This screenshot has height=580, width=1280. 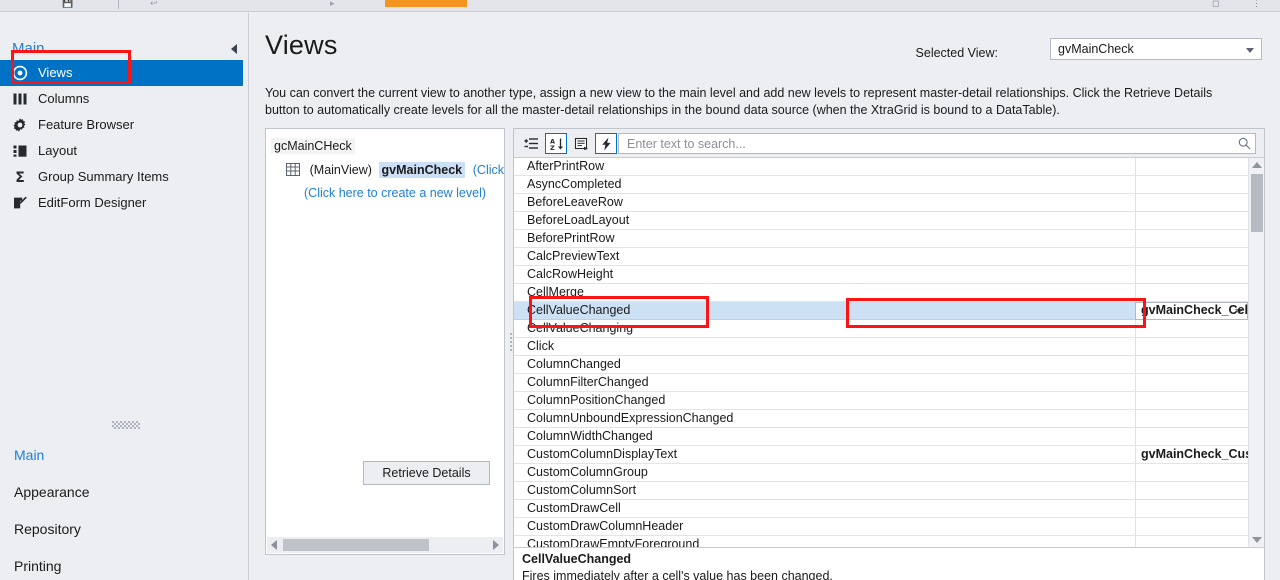 I want to click on scroll-right-arrow-icon, so click(x=496, y=545).